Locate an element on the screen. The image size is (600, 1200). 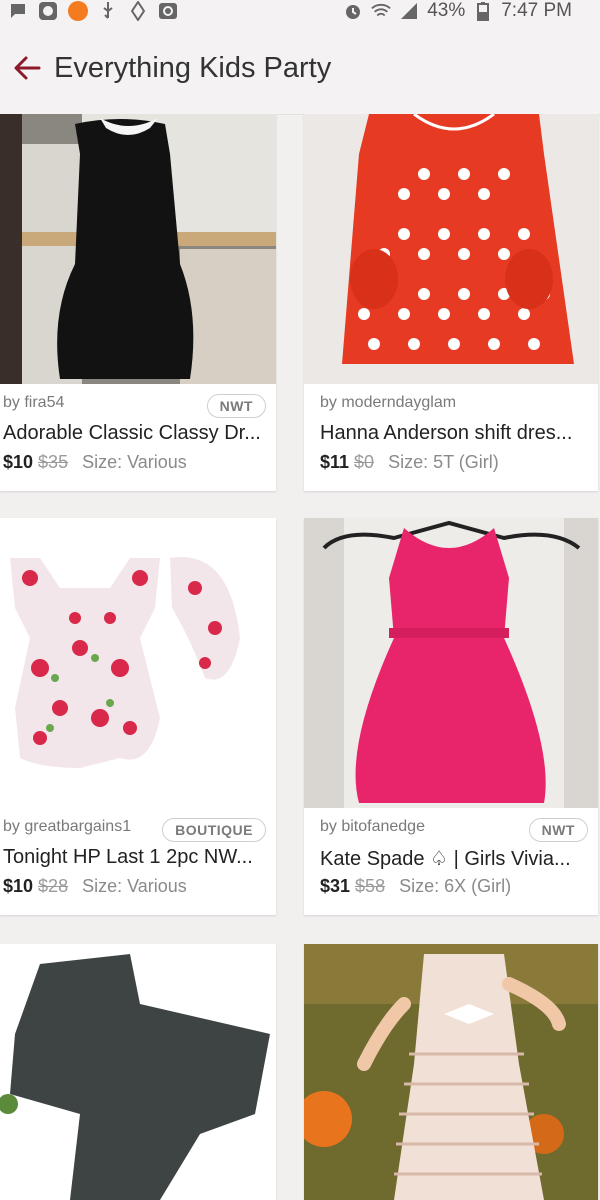
original-price: $28 is located at coordinates (53, 886).